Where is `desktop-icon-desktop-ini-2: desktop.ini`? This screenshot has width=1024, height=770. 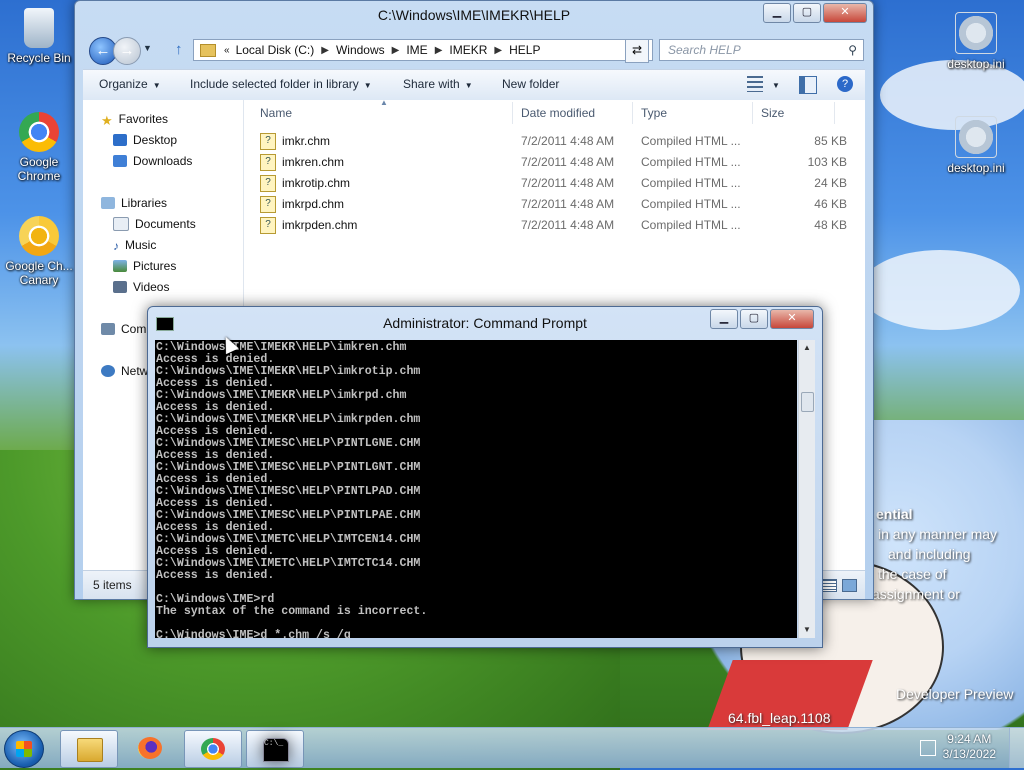
desktop-icon-desktop-ini-2: desktop.ini is located at coordinates (976, 145).